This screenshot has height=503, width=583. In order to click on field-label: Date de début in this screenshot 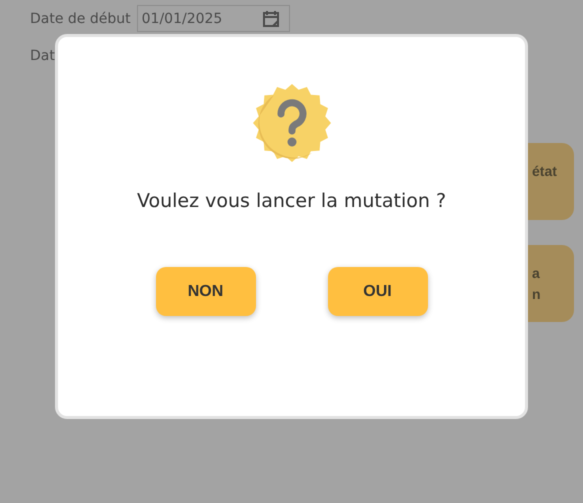, I will do `click(80, 18)`.